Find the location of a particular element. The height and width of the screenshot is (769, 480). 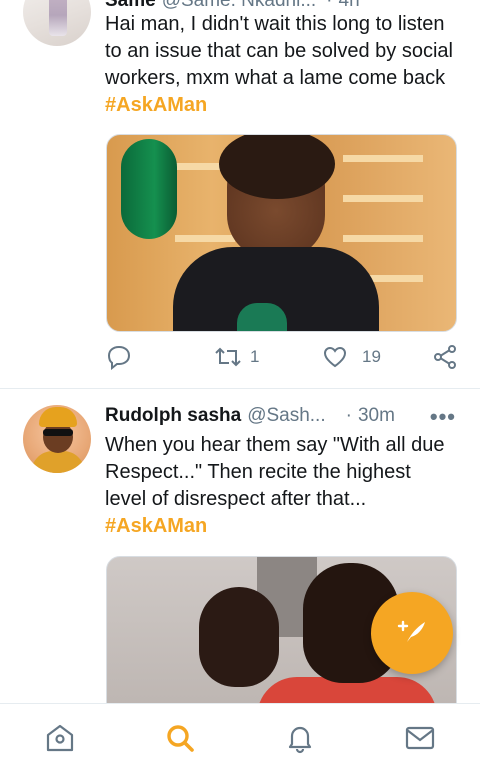

reply-button is located at coordinates (119, 357).